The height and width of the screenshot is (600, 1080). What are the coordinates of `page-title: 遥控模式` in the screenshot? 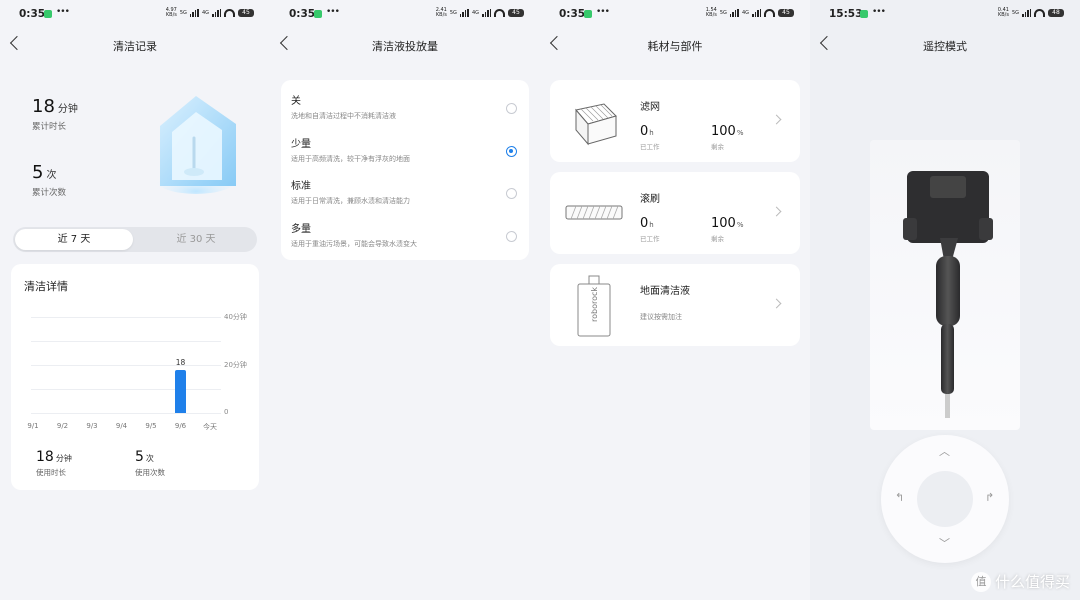 It's located at (945, 46).